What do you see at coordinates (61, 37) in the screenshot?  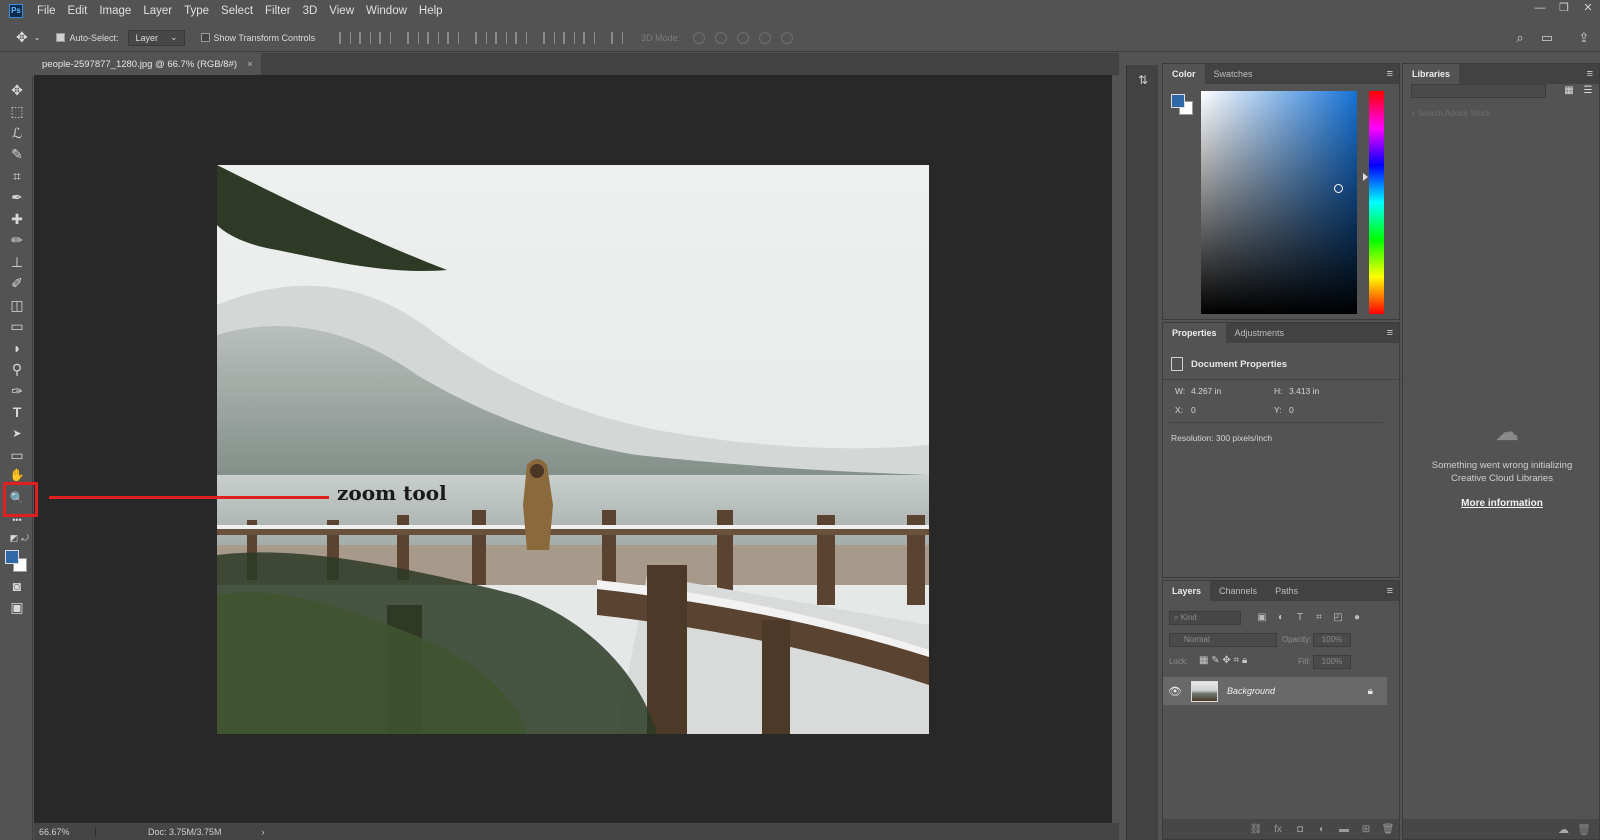 I see `auto-select-checkbox` at bounding box center [61, 37].